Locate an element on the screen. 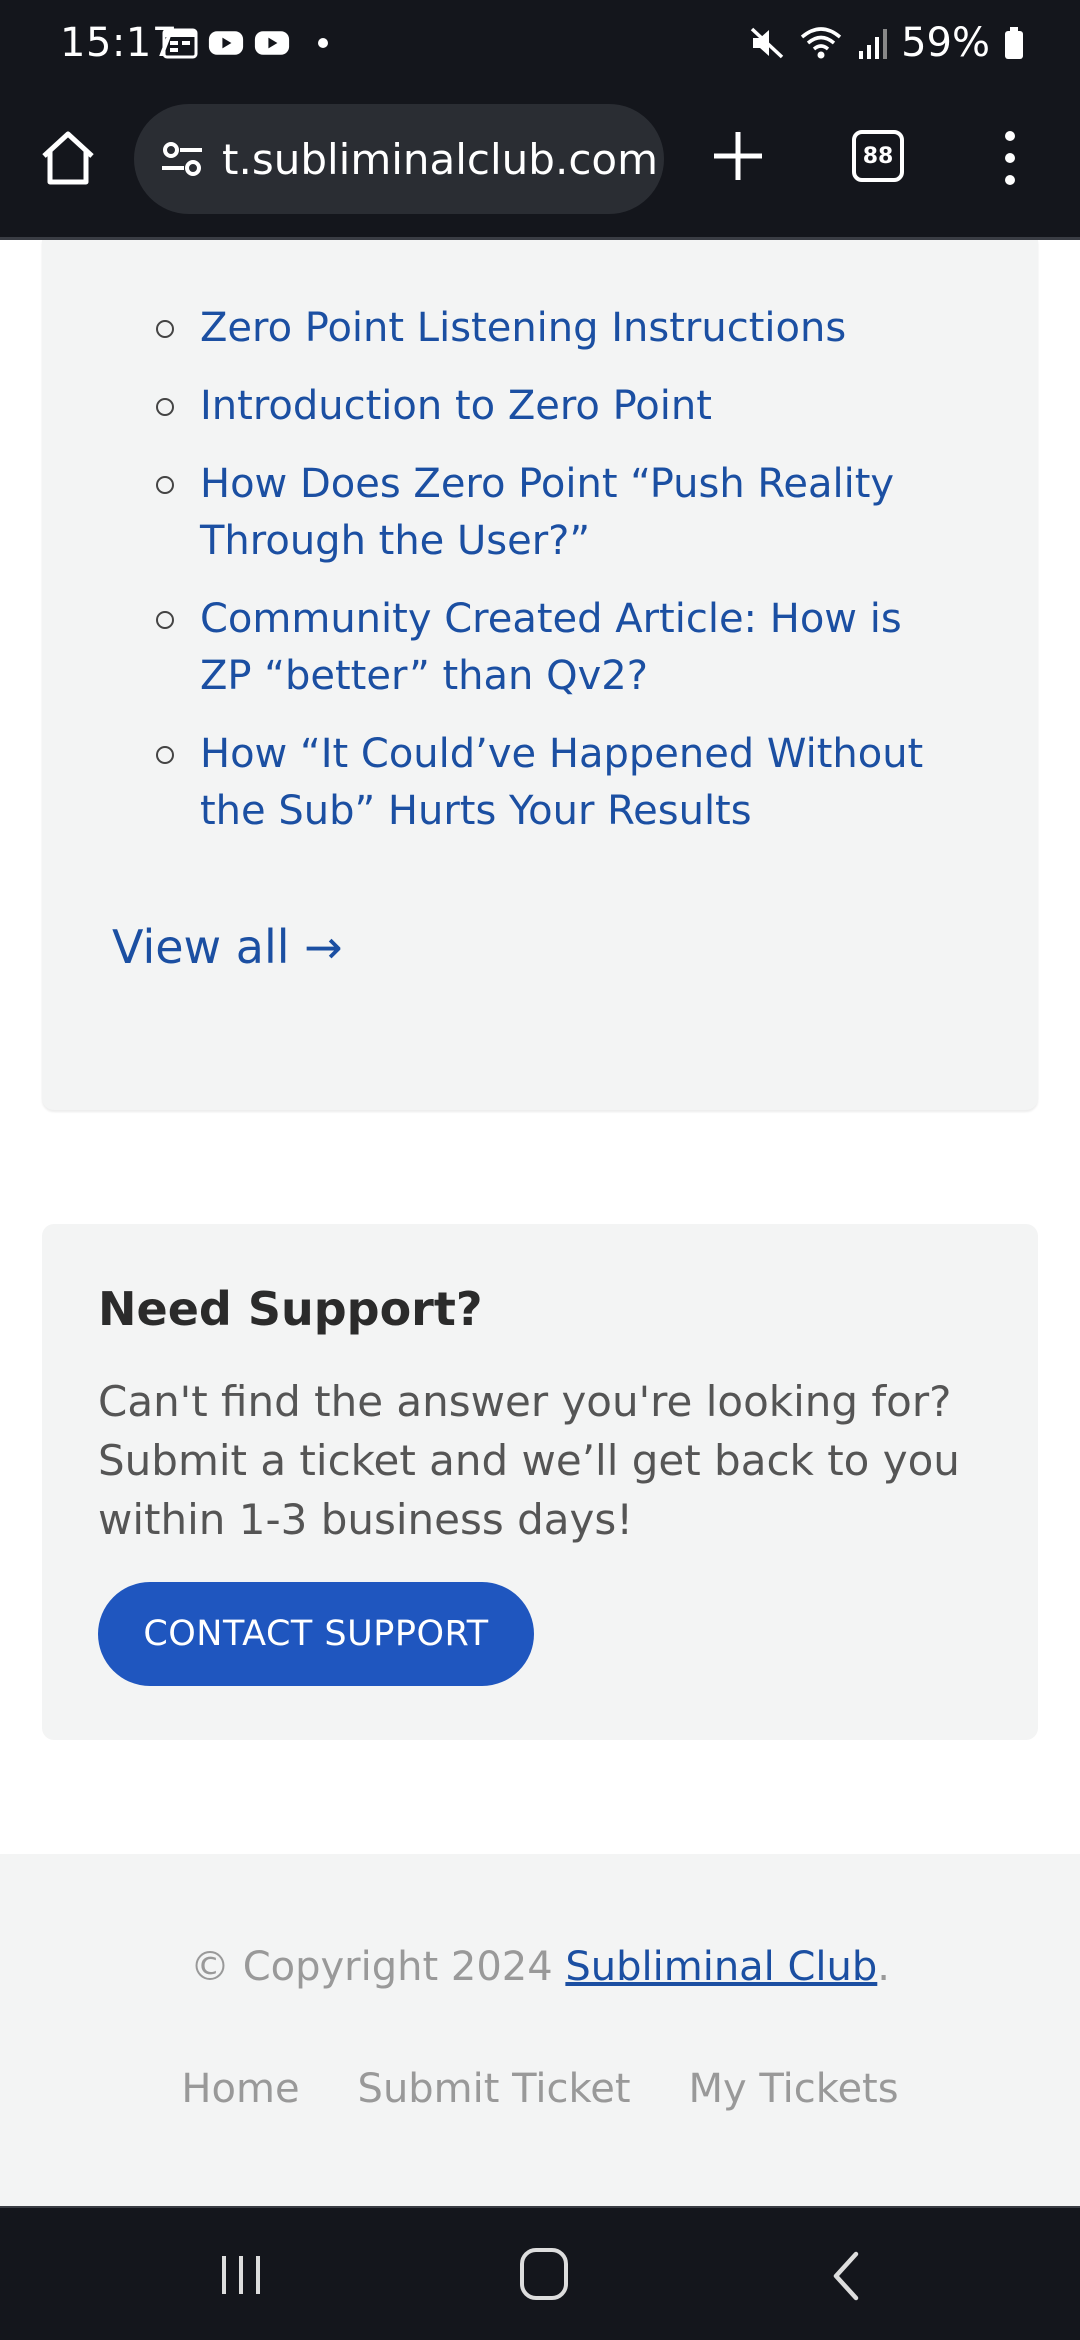 The height and width of the screenshot is (2340, 1080). more-menu-icon is located at coordinates (1010, 158).